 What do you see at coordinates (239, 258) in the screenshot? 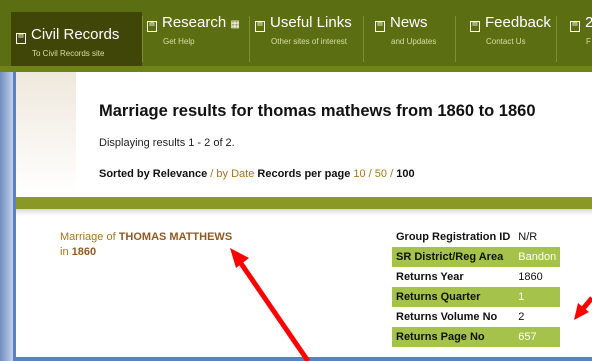
I see `red-arrow-head` at bounding box center [239, 258].